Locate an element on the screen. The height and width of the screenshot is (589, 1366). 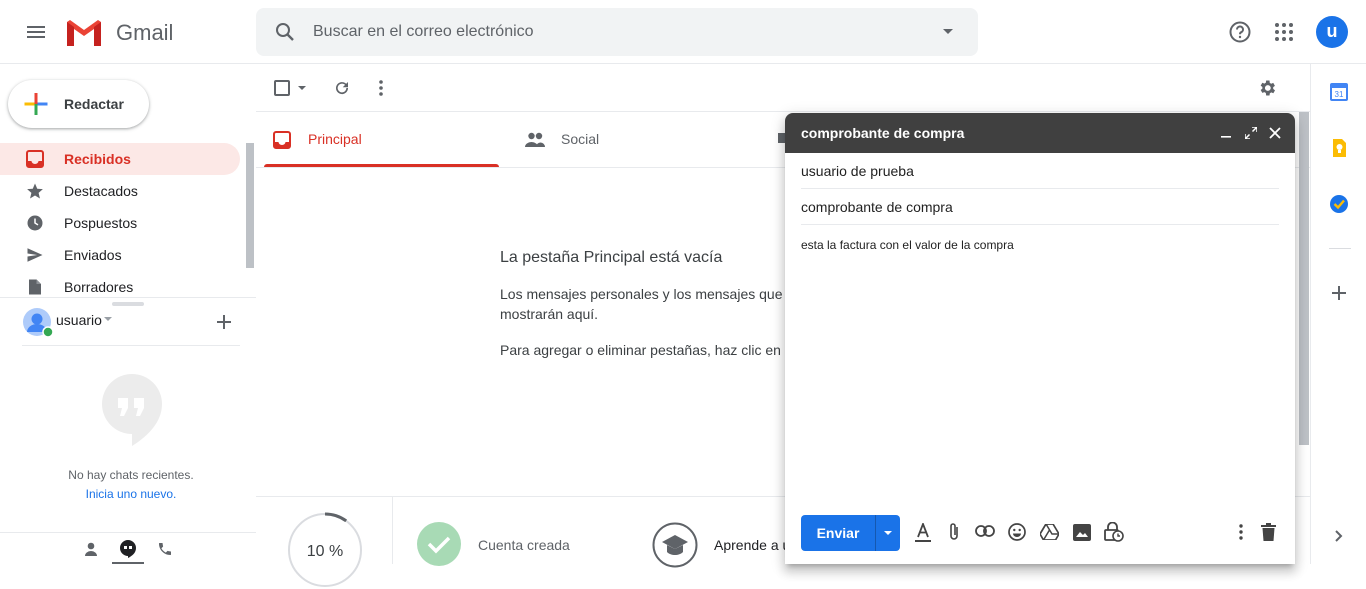
tasks-icon is located at coordinates (1339, 204).